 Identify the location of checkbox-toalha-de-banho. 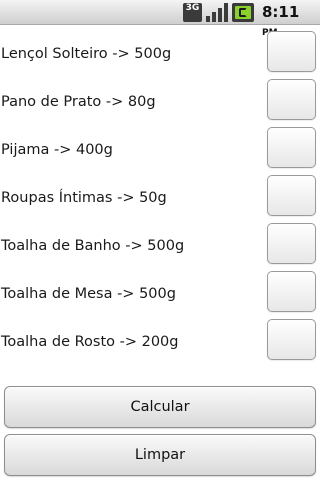
(291, 243).